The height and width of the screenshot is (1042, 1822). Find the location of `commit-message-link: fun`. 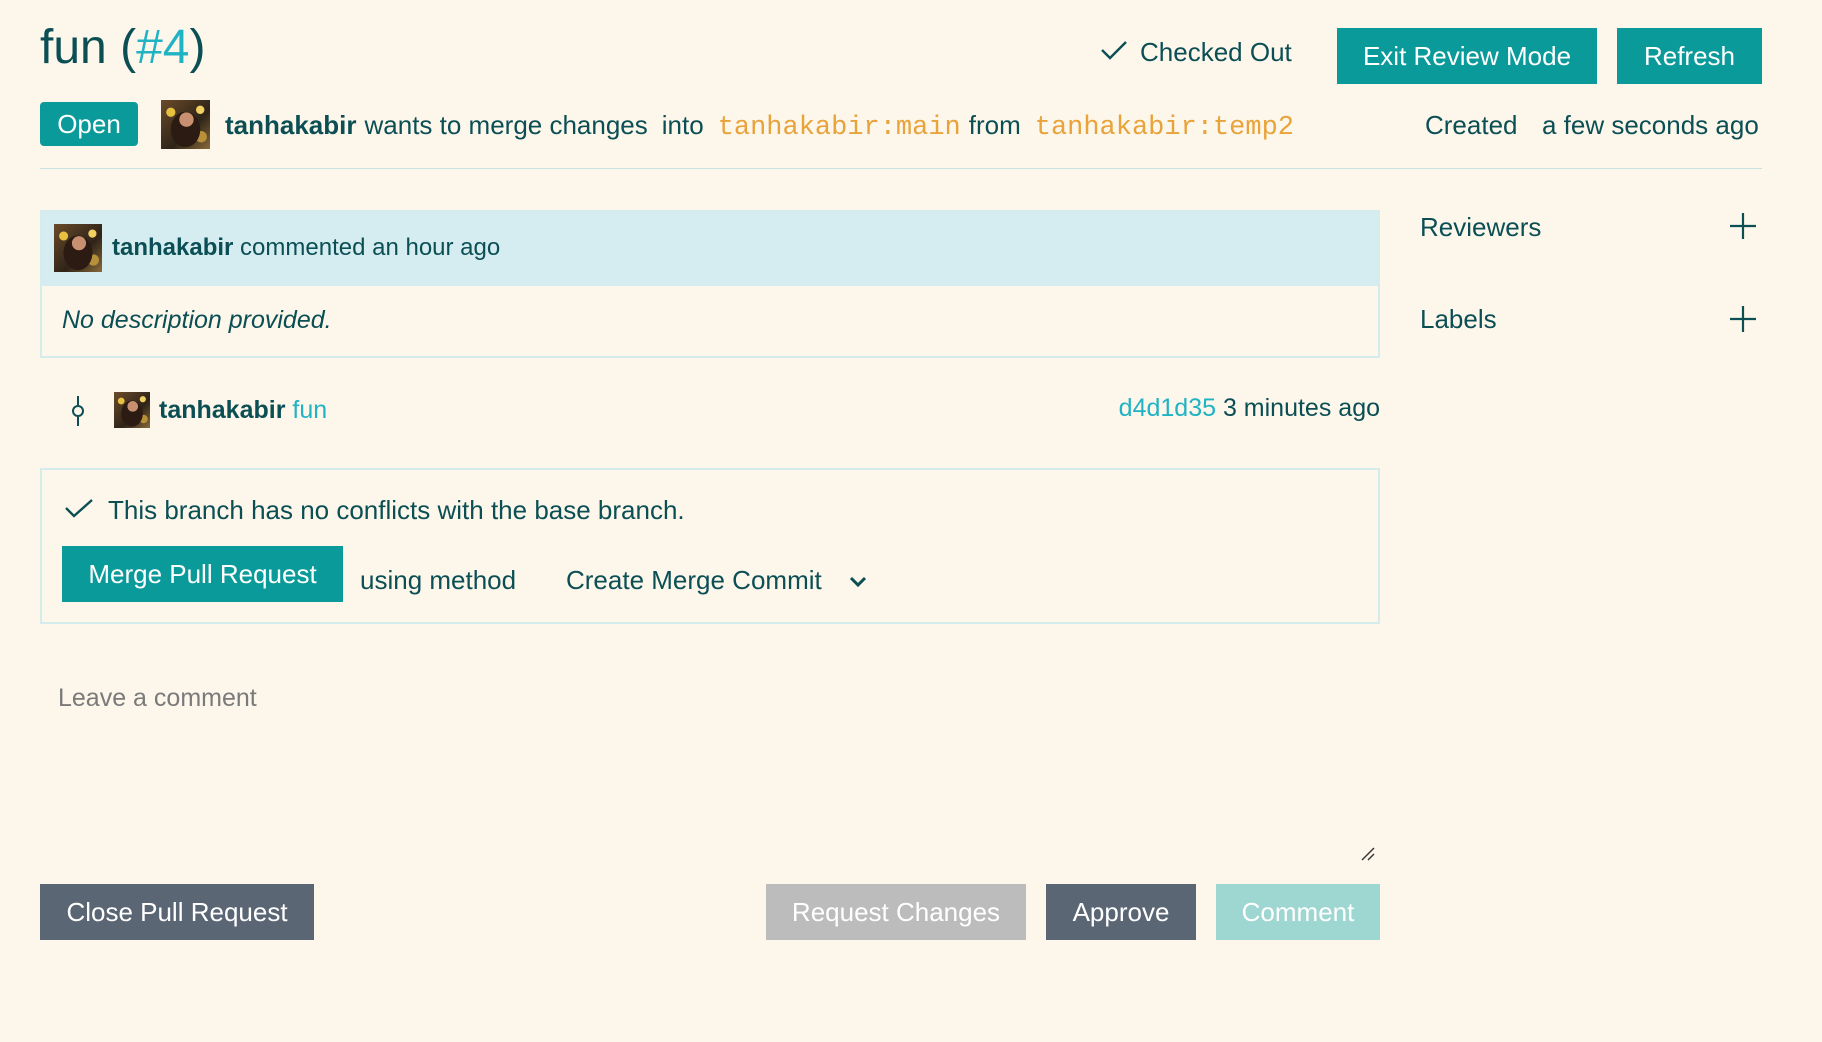

commit-message-link: fun is located at coordinates (309, 410).